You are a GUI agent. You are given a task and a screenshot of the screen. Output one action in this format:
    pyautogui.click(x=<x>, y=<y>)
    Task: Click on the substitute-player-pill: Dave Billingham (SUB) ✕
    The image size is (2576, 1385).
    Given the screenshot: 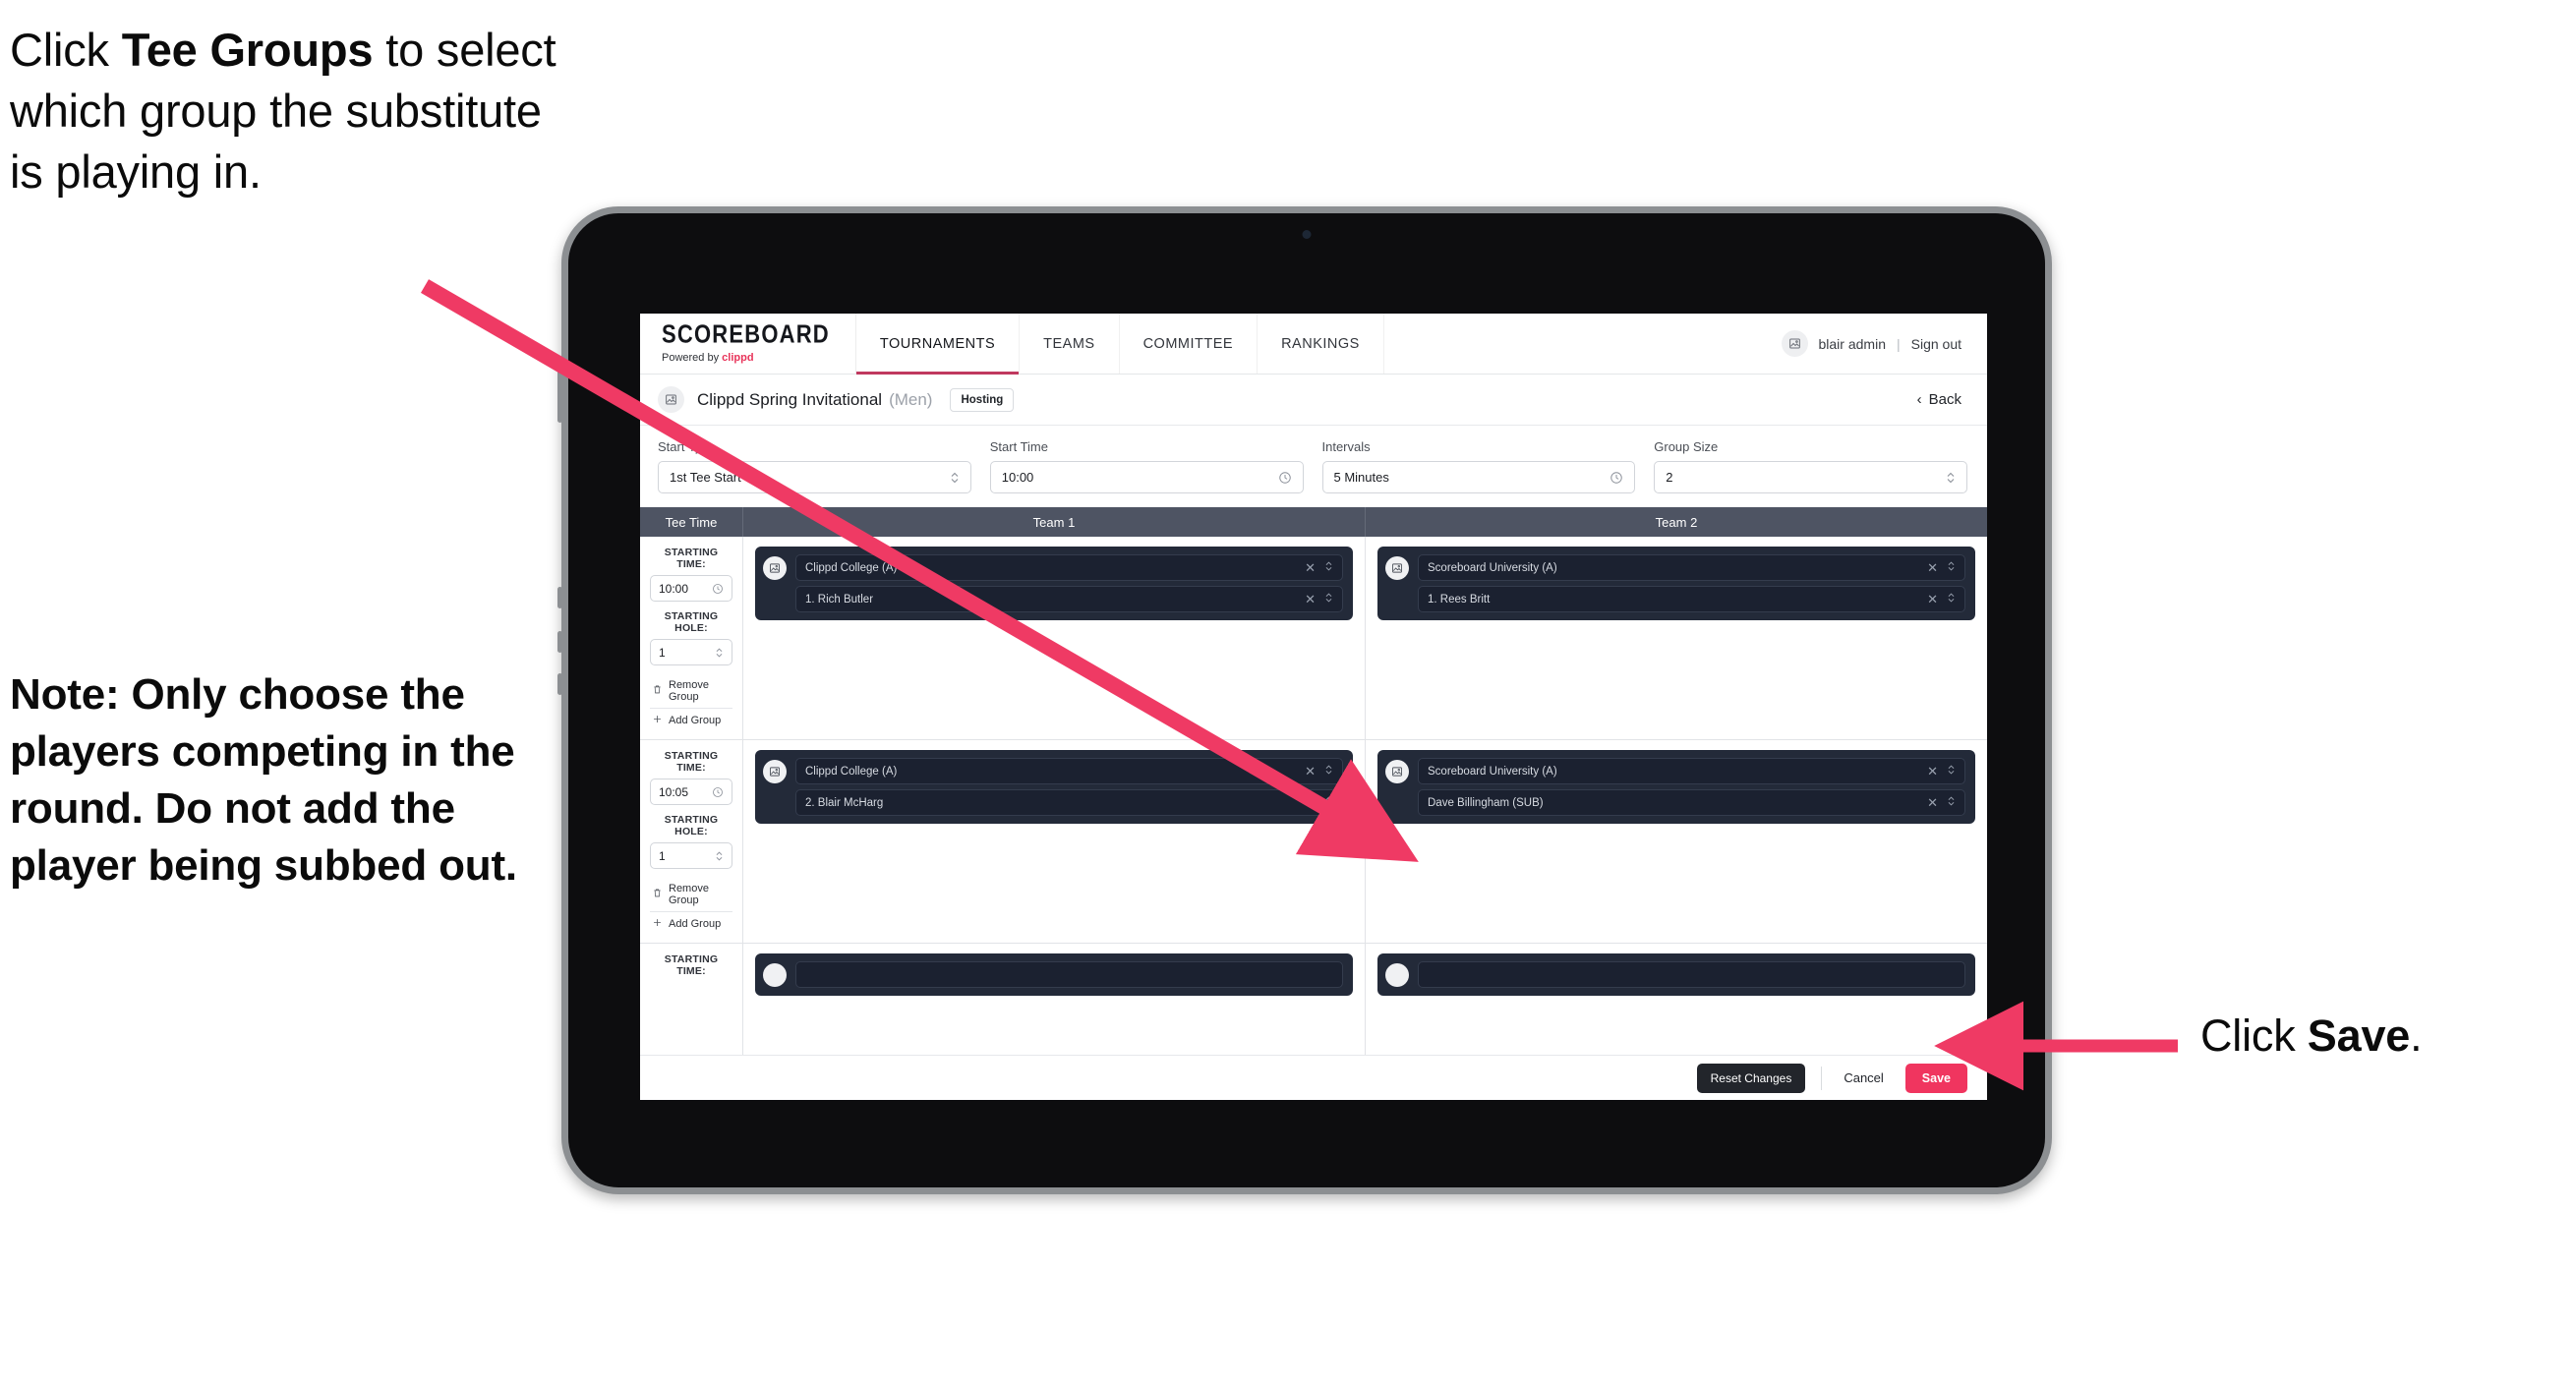 What is the action you would take?
    pyautogui.click(x=1691, y=802)
    